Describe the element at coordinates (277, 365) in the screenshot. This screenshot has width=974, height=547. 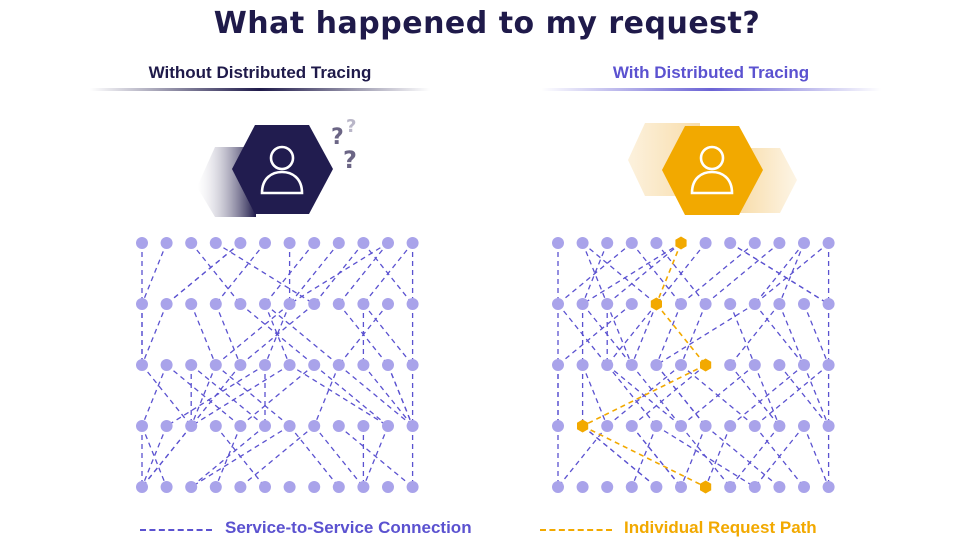
I see `connection-lines` at that location.